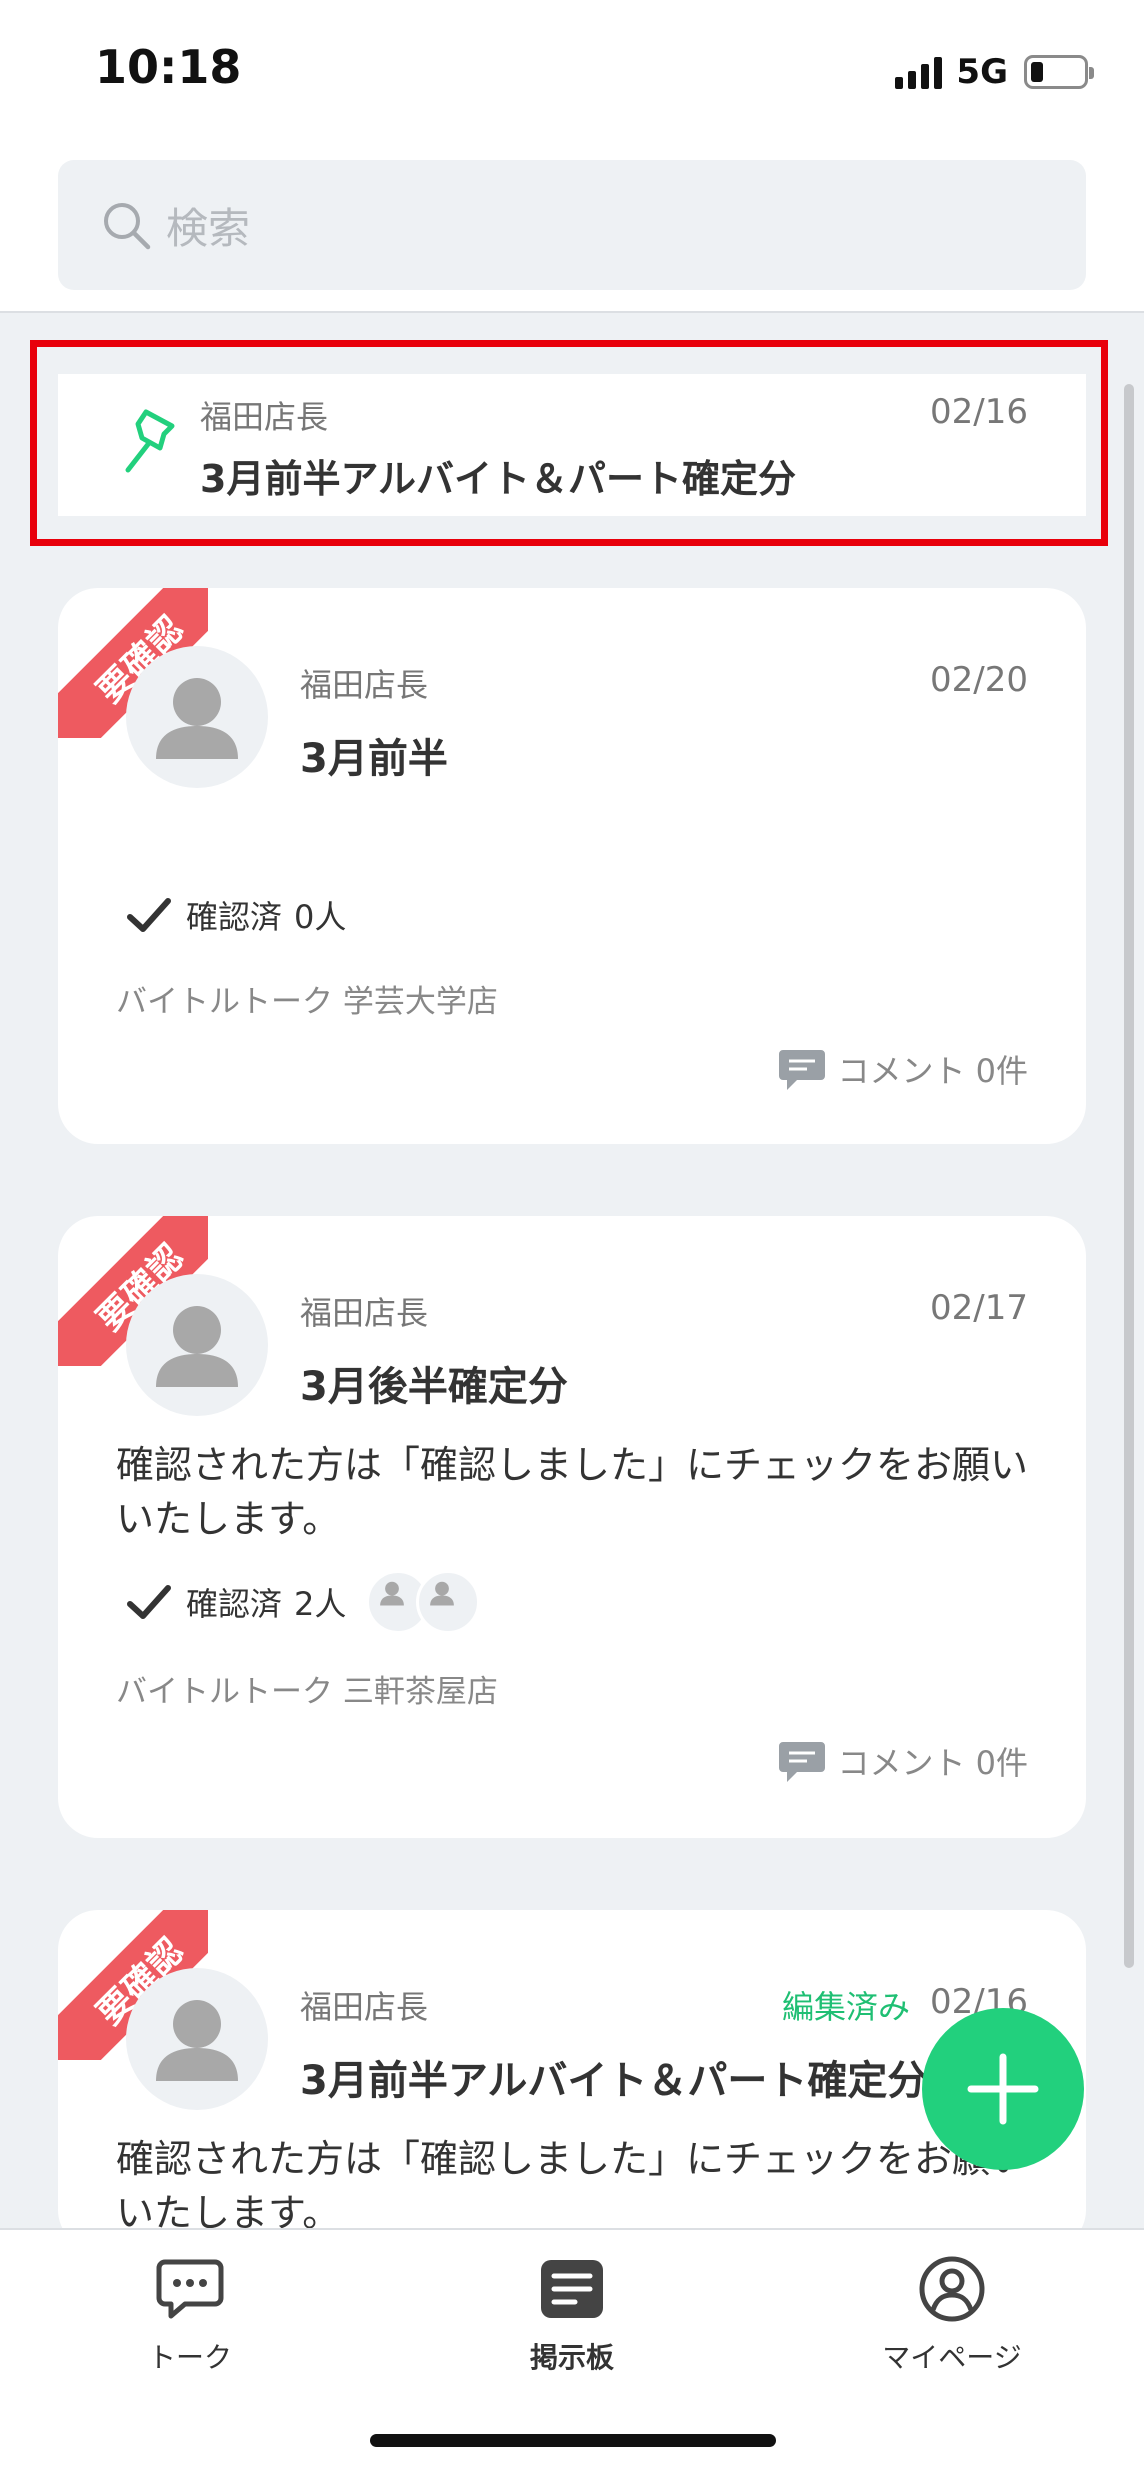 This screenshot has height=2475, width=1144. I want to click on post-title: 3月後半確定分, so click(434, 1387).